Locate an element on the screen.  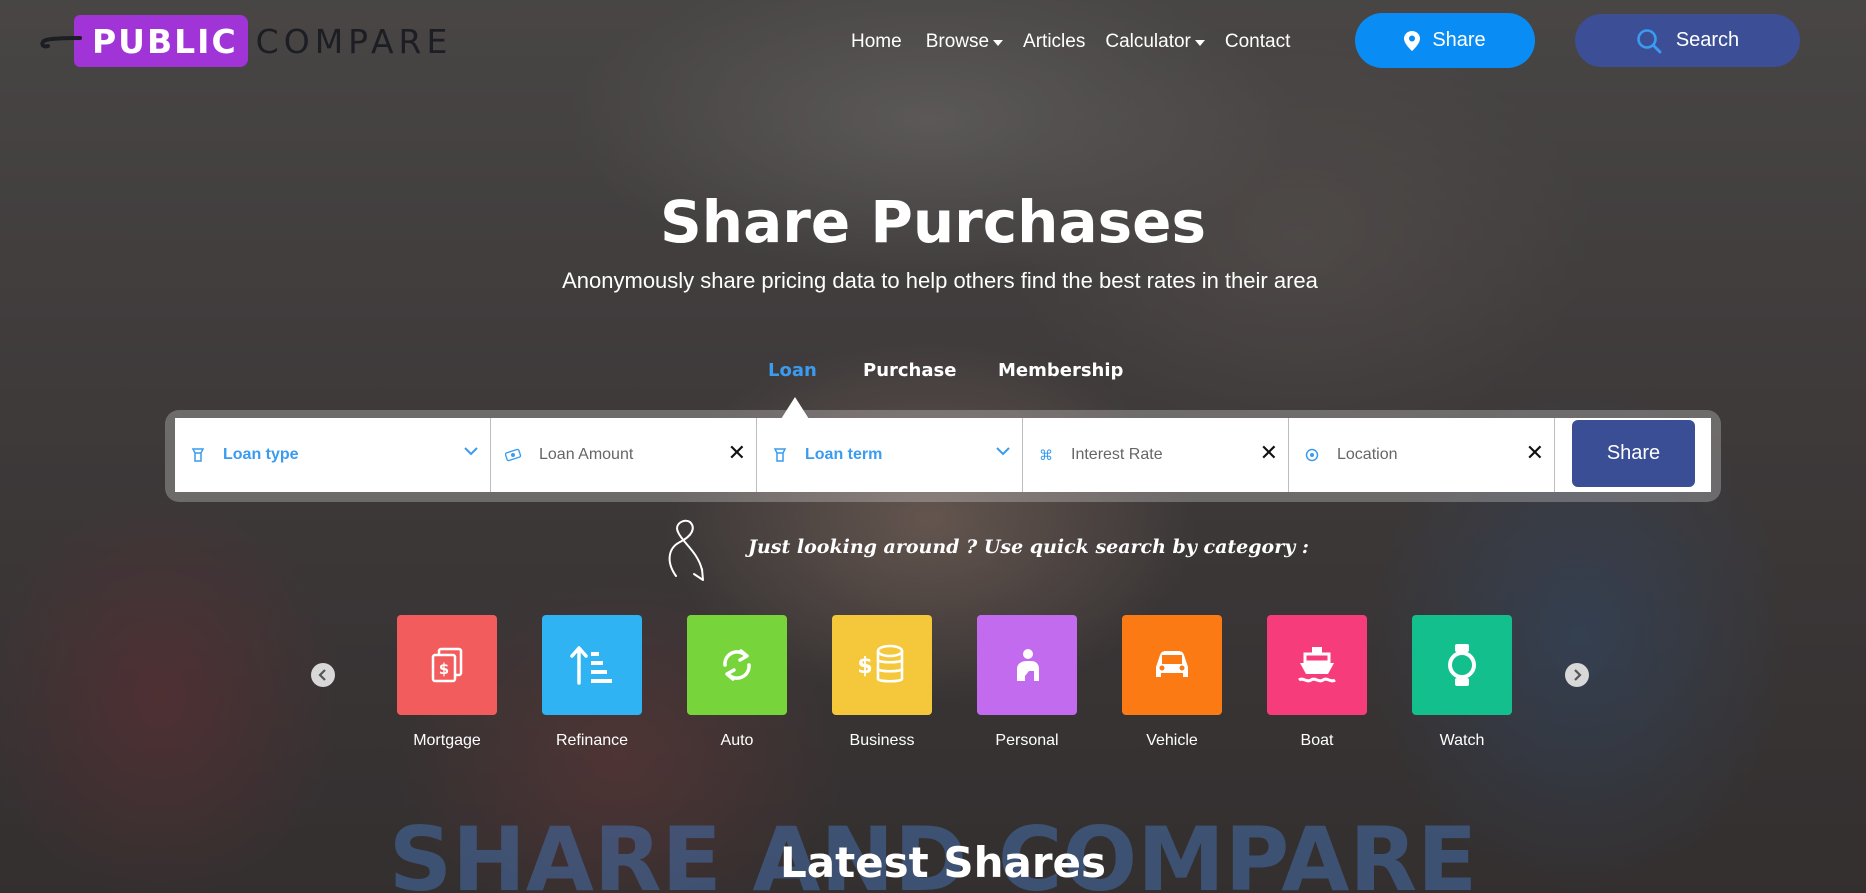
category-label: Boat is located at coordinates (1317, 740).